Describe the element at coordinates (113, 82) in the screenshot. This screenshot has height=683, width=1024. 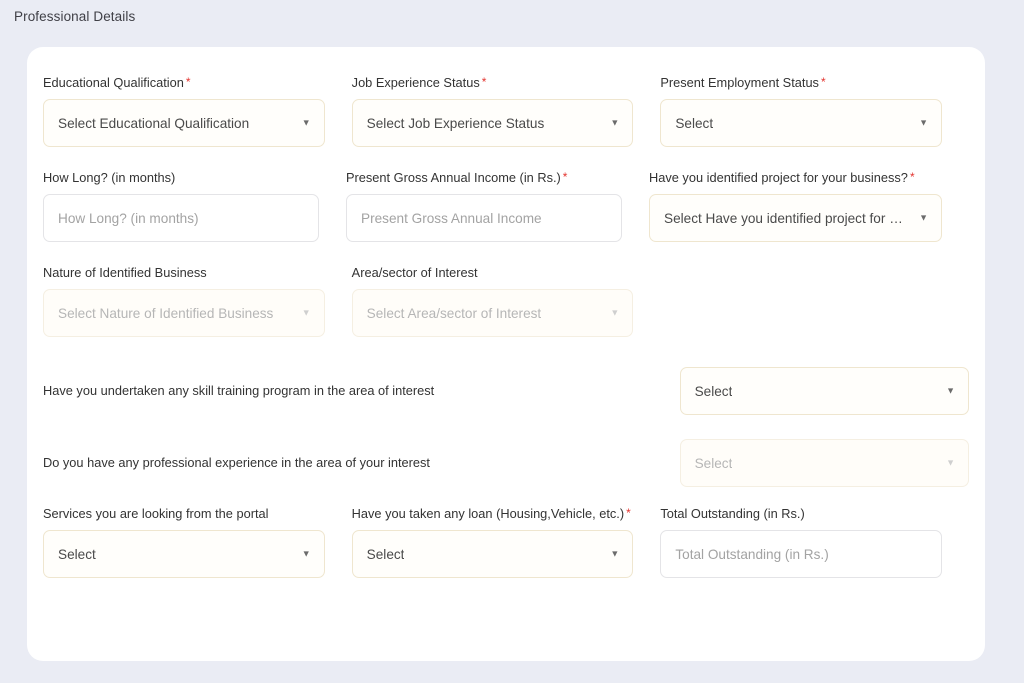
I see `label-text: Educational Qualification` at that location.